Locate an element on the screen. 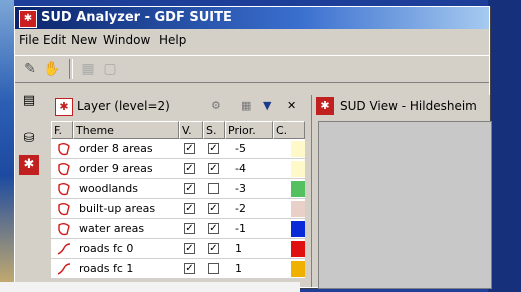 Image resolution: width=521 pixels, height=292 pixels. layer-priority: -3 is located at coordinates (240, 188).